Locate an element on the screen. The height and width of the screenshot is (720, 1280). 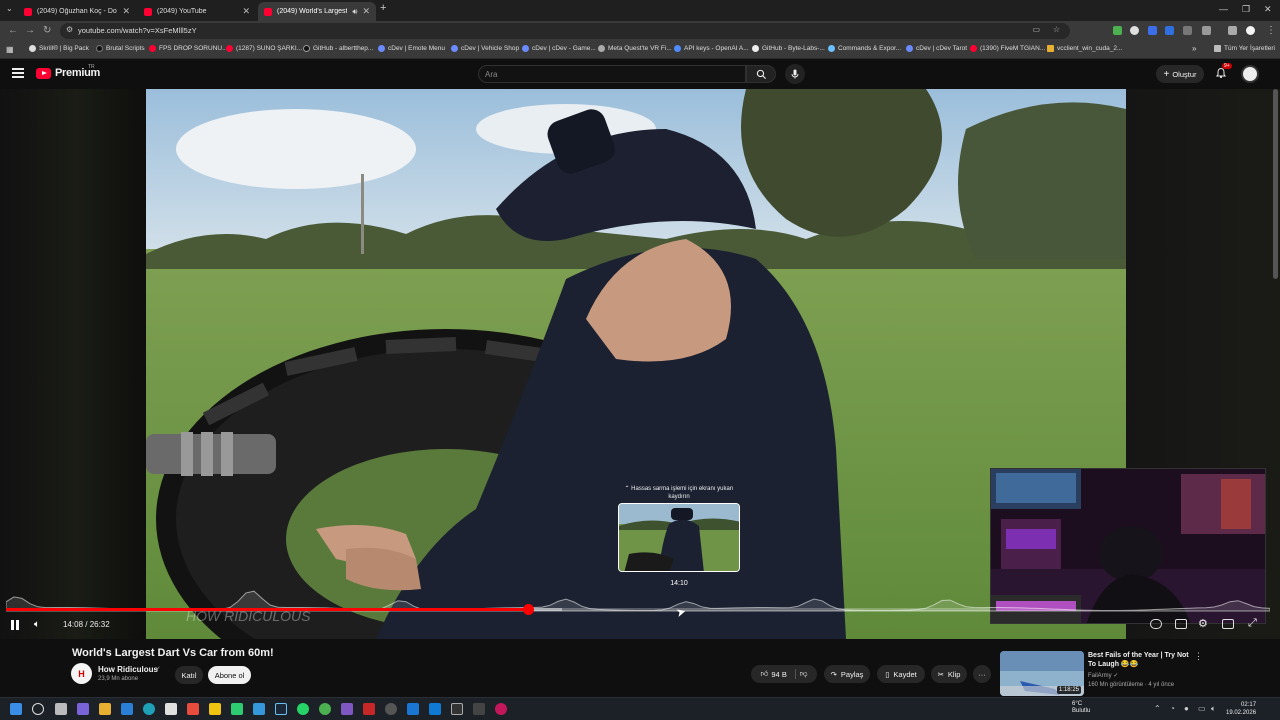
tray-overflow-icon: ⌃ is located at coordinates (1157, 708).